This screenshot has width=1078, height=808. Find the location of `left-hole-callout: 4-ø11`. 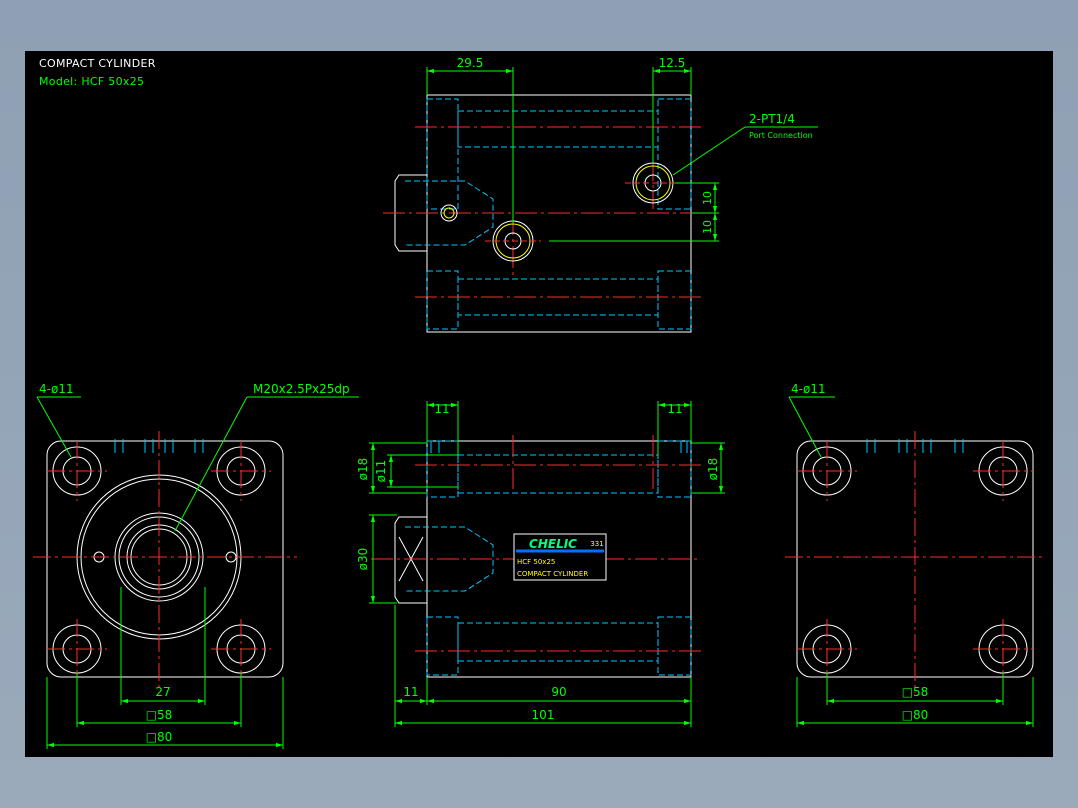

left-hole-callout: 4-ø11 is located at coordinates (56, 389).